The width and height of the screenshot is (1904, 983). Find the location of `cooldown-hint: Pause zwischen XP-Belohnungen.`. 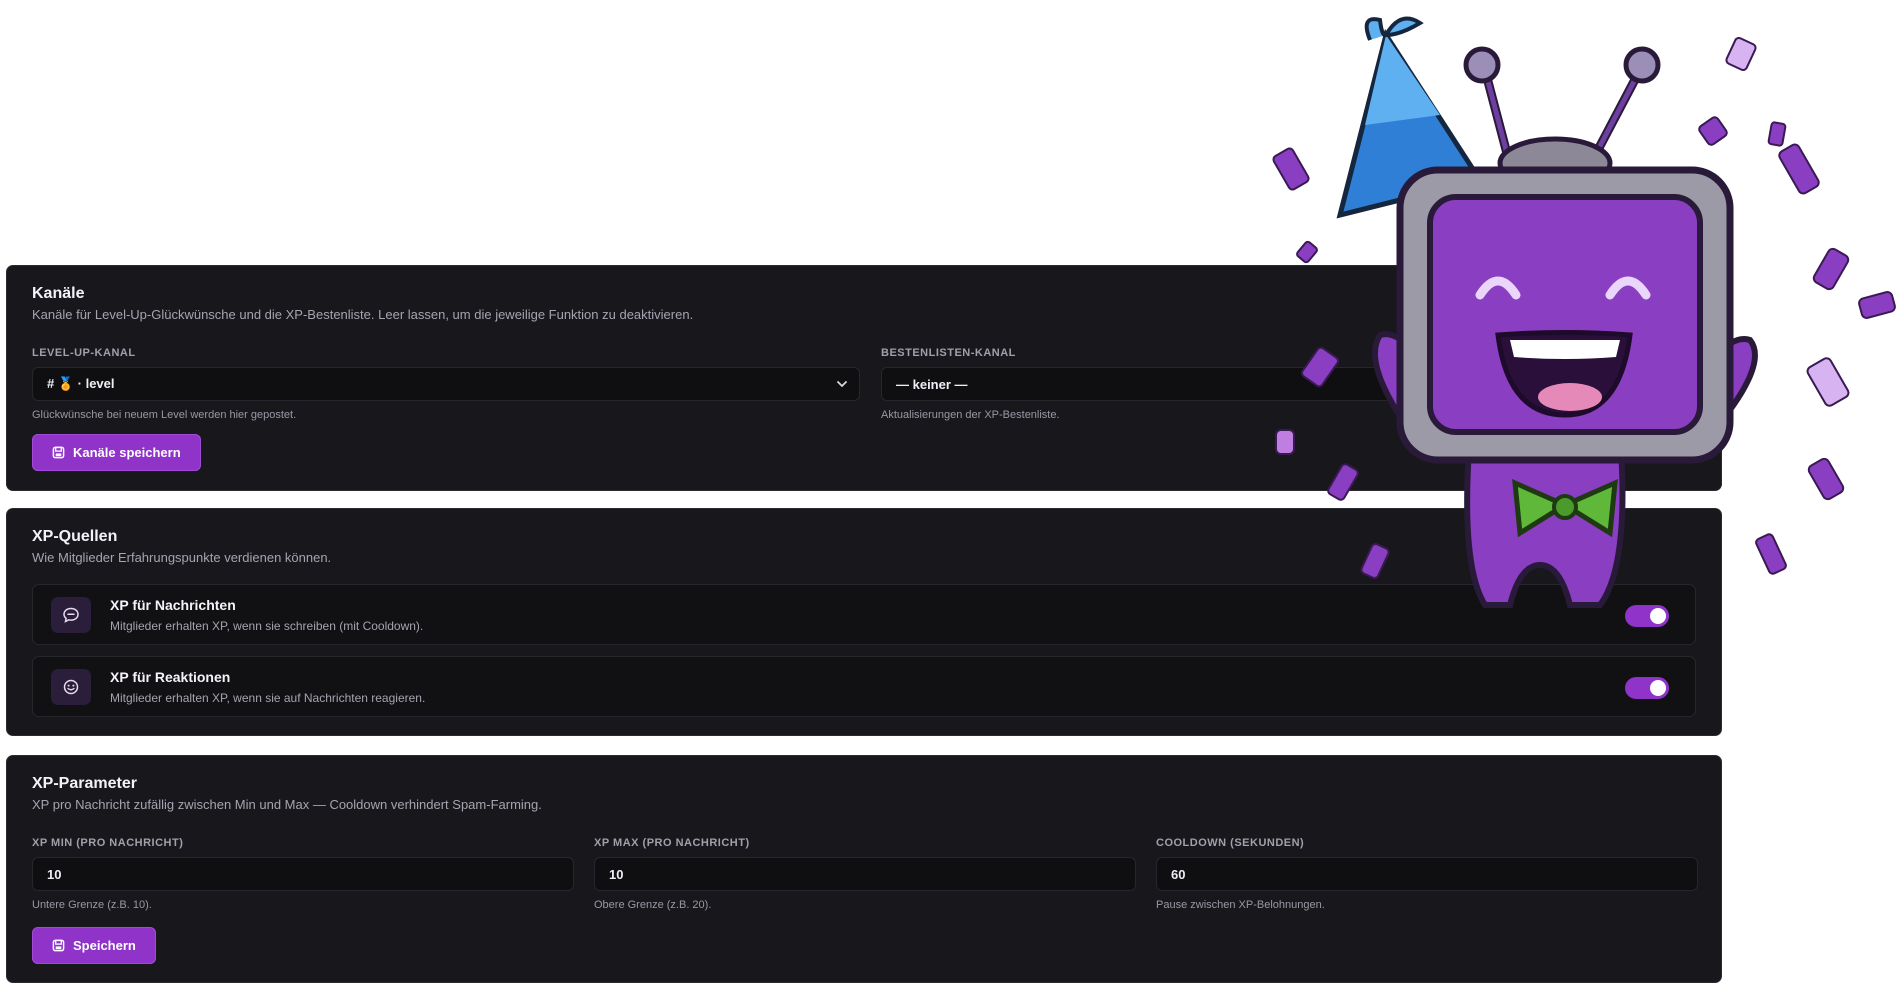

cooldown-hint: Pause zwischen XP-Belohnungen. is located at coordinates (1240, 905).